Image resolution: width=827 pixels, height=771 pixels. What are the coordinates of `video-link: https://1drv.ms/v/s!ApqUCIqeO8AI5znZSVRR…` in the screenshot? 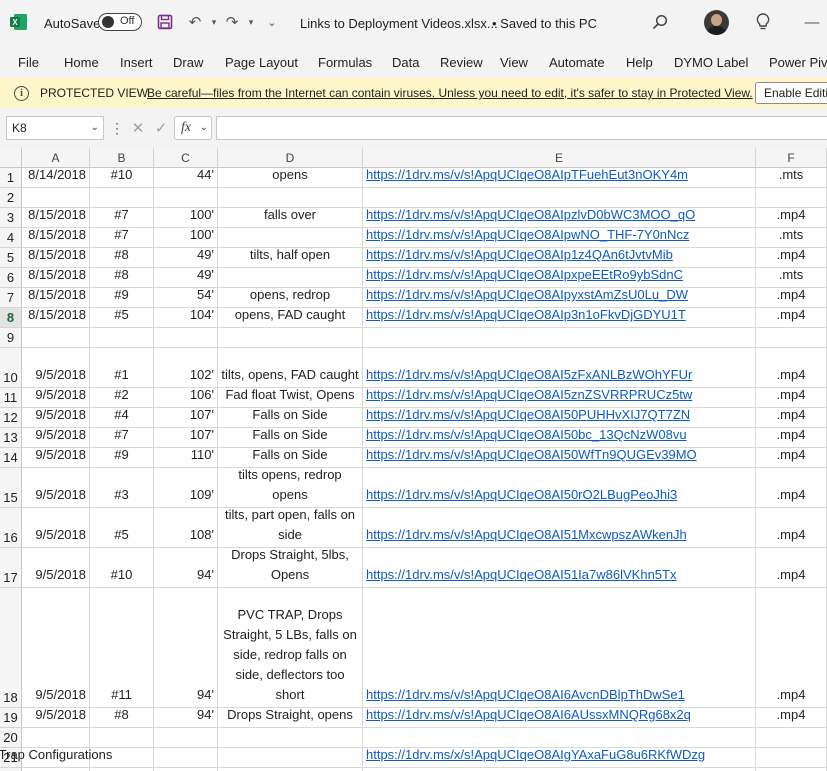 It's located at (529, 395).